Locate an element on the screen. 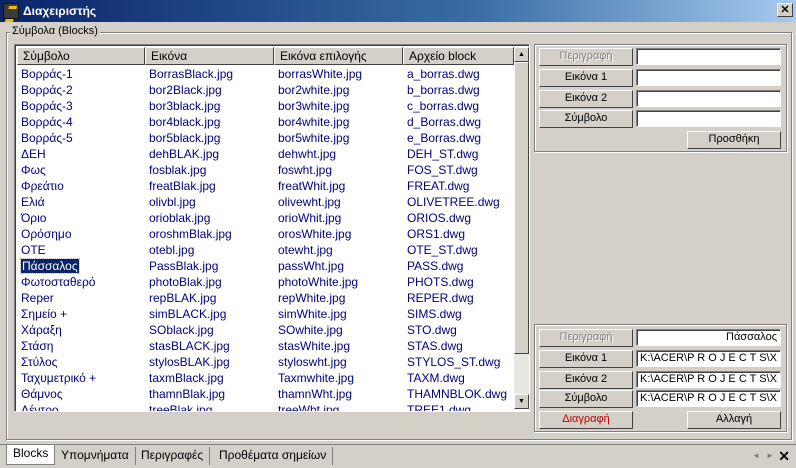 The width and height of the screenshot is (796, 468). add-symbol-field is located at coordinates (708, 118).